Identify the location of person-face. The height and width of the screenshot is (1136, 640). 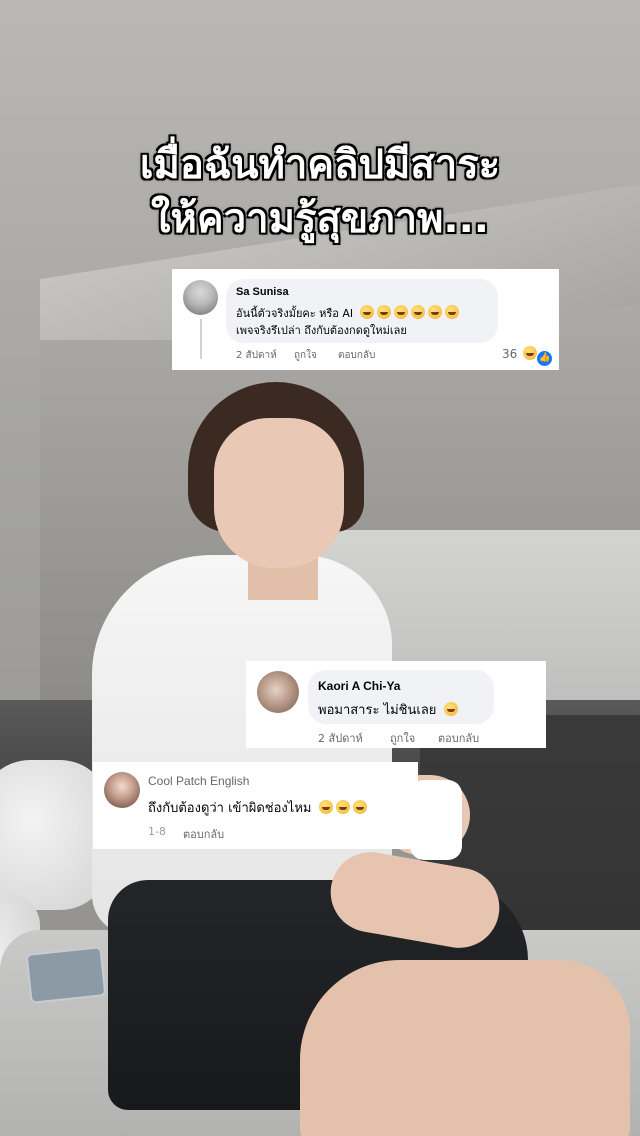
(279, 493).